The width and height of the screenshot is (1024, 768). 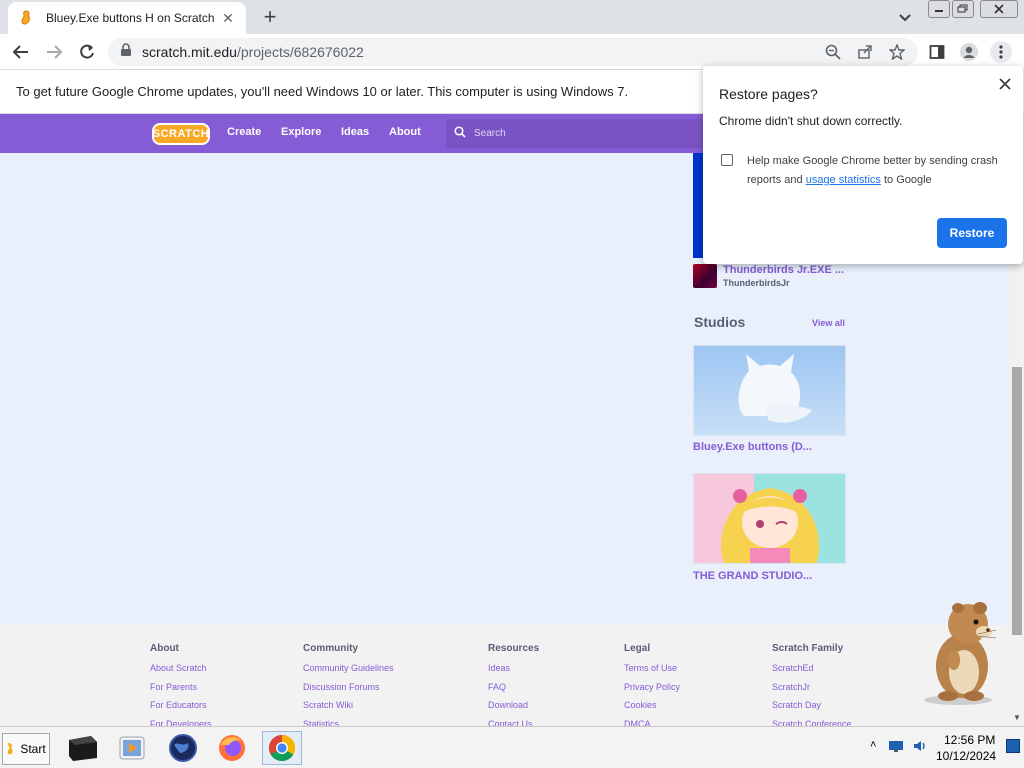 I want to click on bookmark-star-icon, so click(x=897, y=52).